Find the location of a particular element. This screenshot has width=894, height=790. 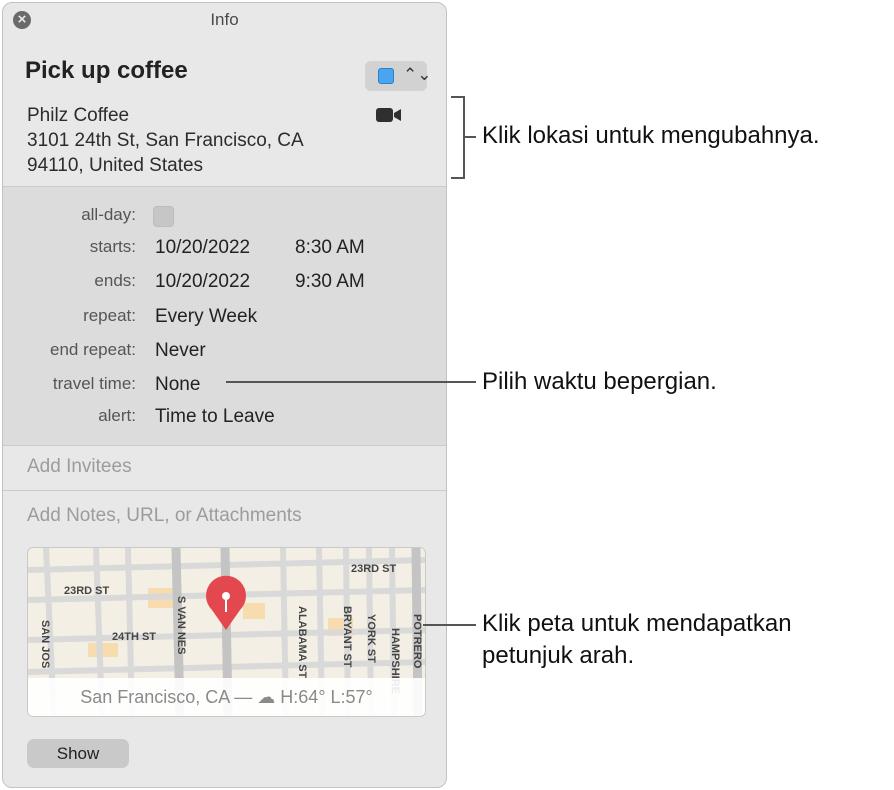

title-bar: × Info is located at coordinates (224, 19).